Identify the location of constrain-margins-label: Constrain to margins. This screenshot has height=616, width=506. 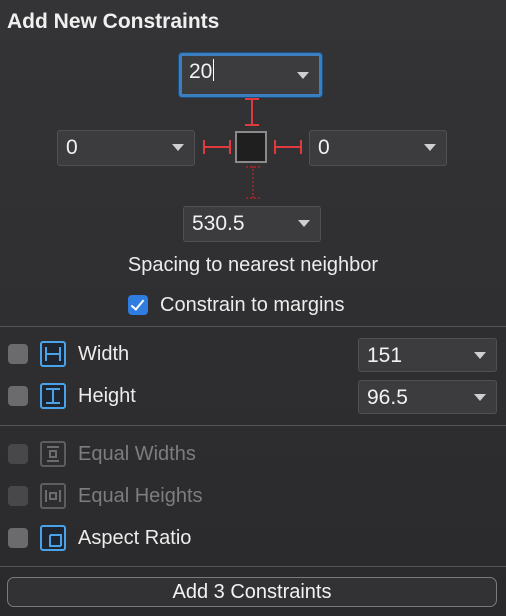
(252, 305).